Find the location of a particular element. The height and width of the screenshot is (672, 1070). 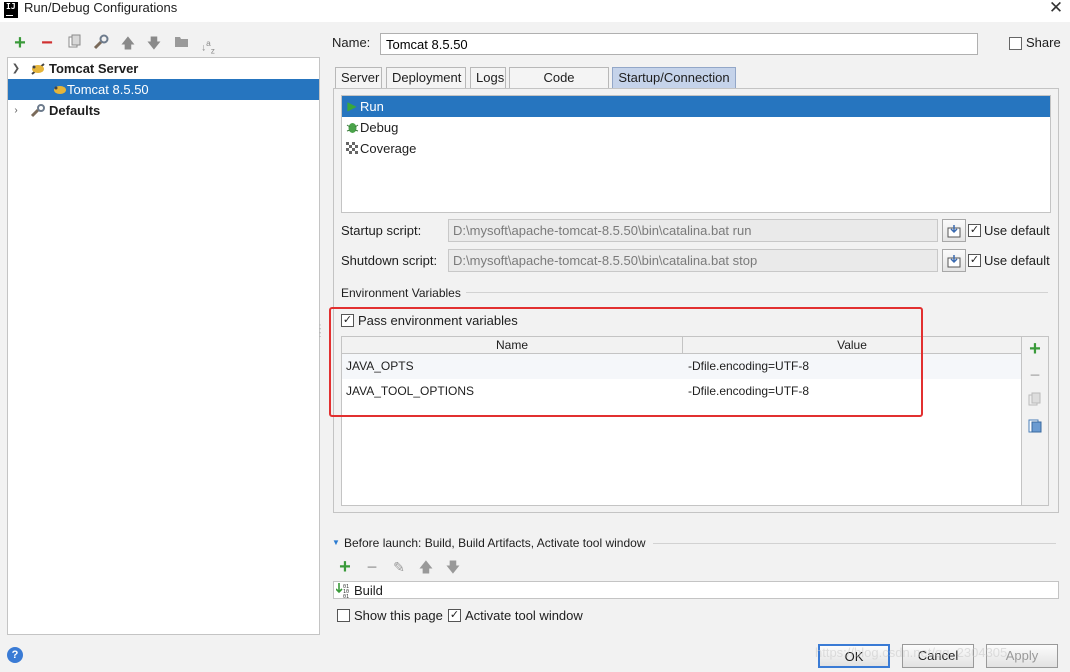

remove-configuration-button: − is located at coordinates (47, 43).